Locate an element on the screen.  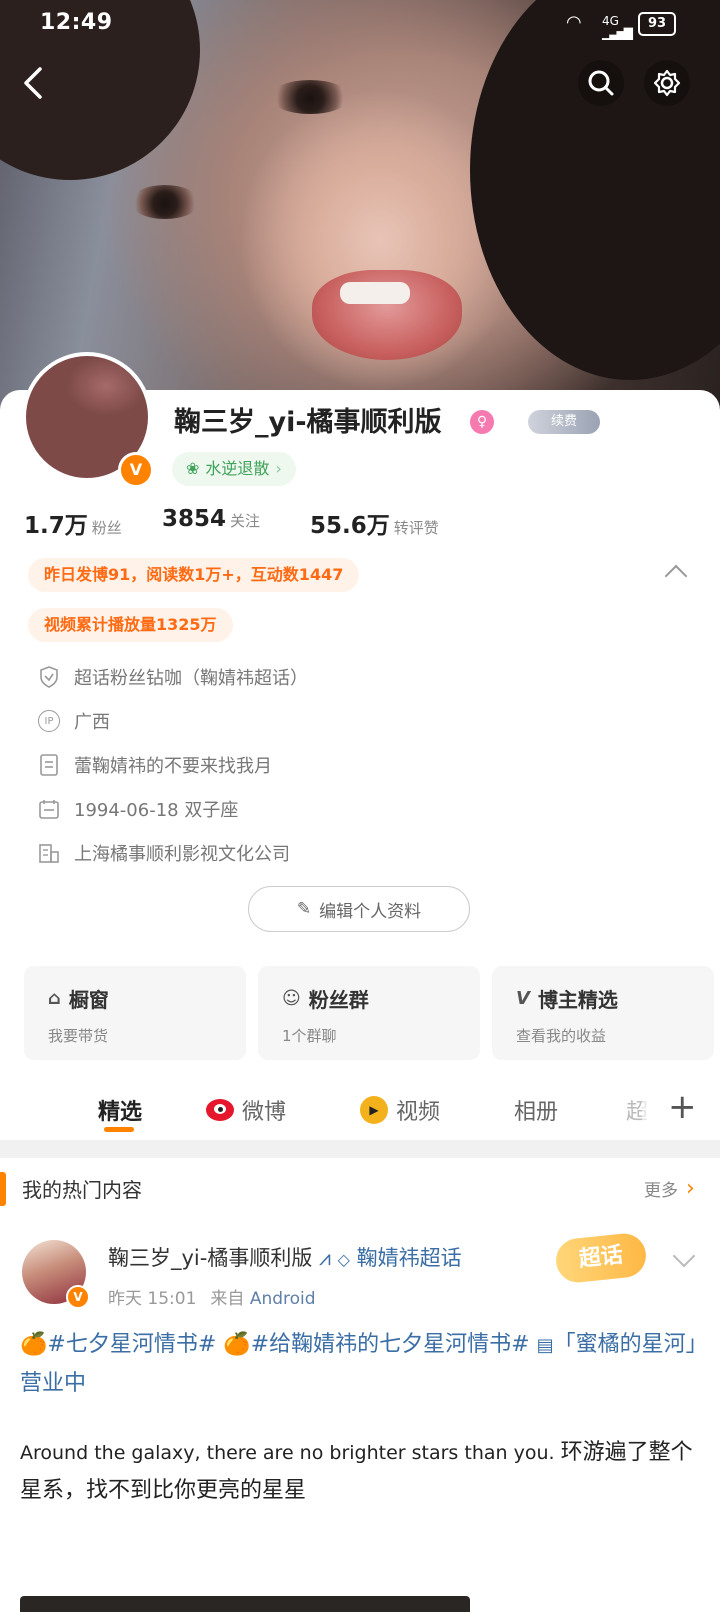
edit-profile-button: ✎ 编辑个人资料 is located at coordinates (359, 909).